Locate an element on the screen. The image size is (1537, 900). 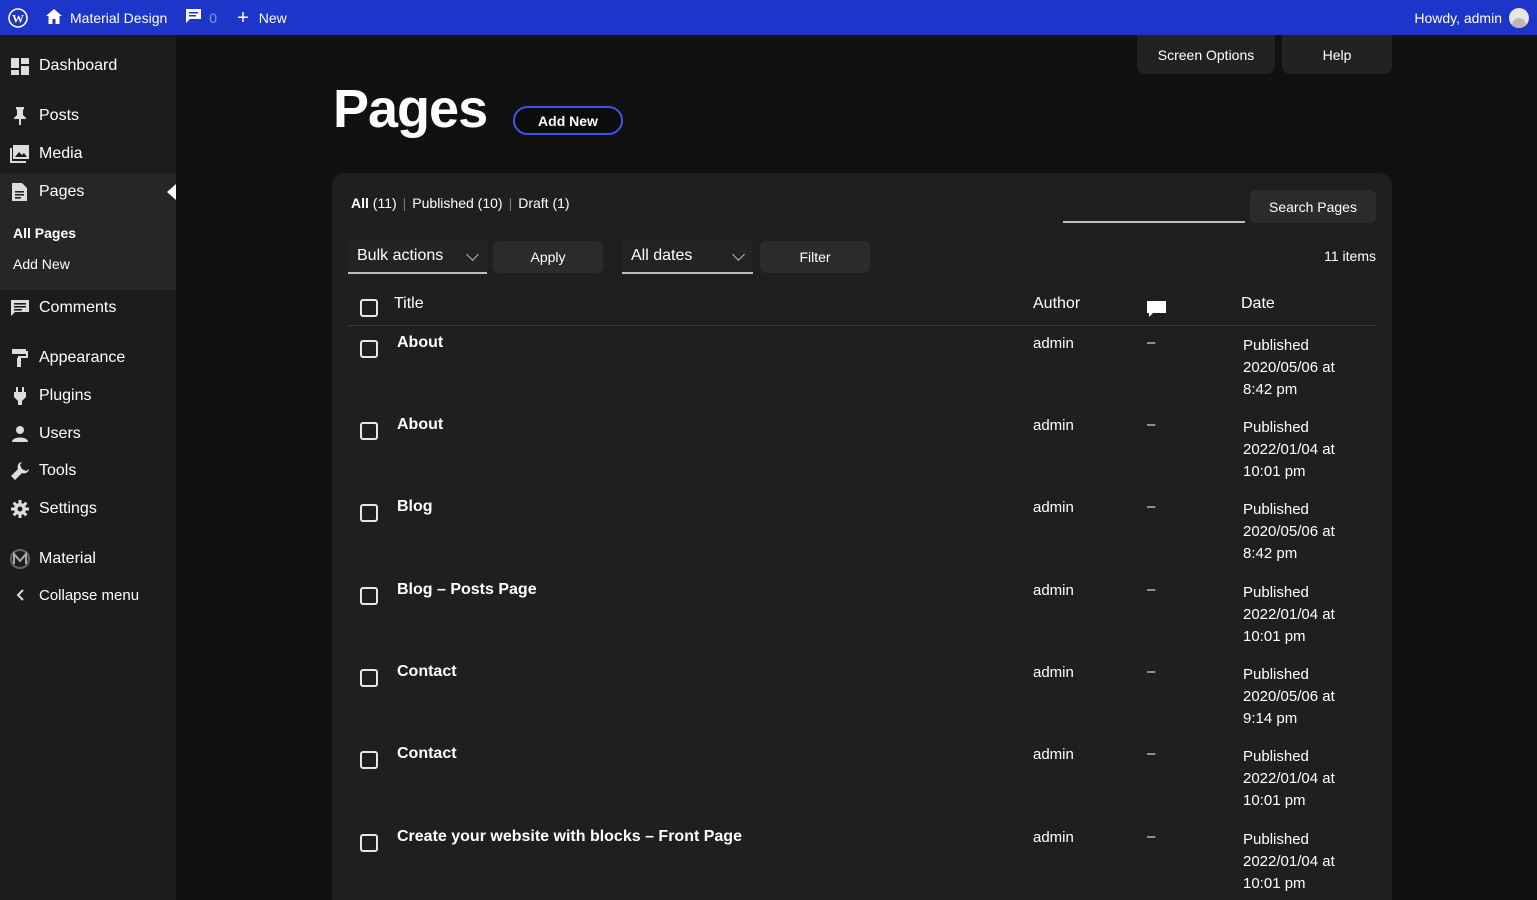
site-name-label: Material Design is located at coordinates (119, 17).